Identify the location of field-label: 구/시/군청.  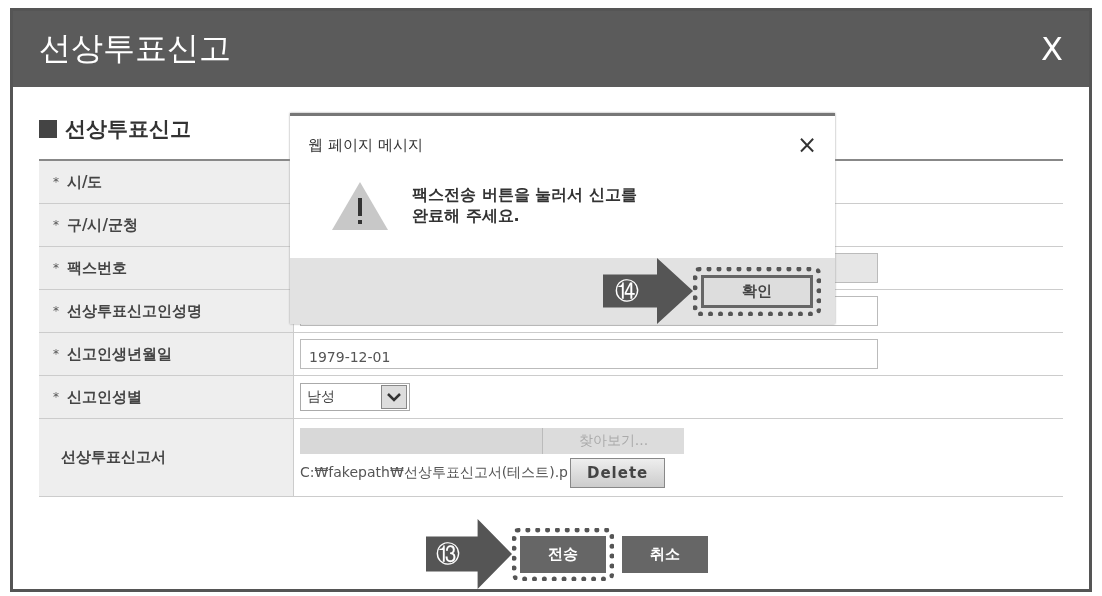
(102, 225).